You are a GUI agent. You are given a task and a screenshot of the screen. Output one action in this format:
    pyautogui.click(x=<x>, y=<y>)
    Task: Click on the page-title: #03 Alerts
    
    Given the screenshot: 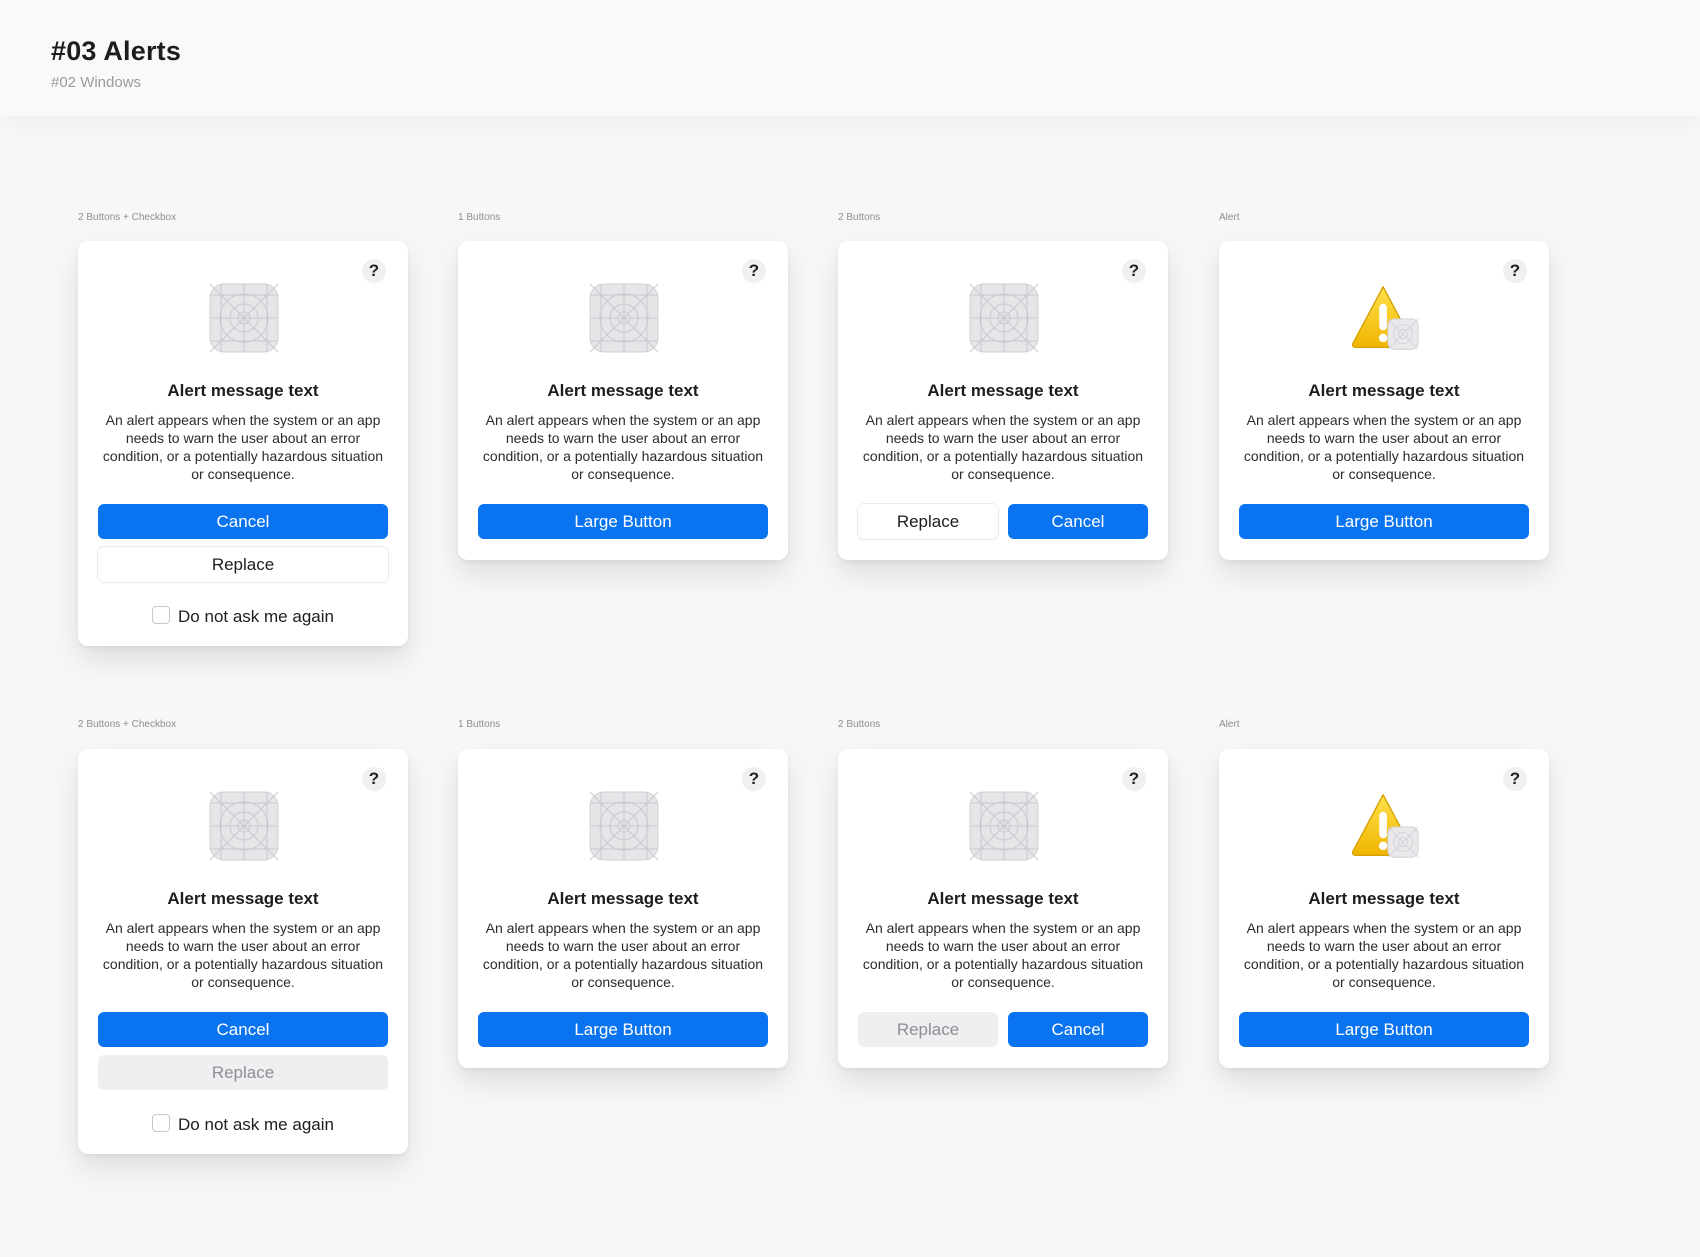 What is the action you would take?
    pyautogui.click(x=116, y=51)
    